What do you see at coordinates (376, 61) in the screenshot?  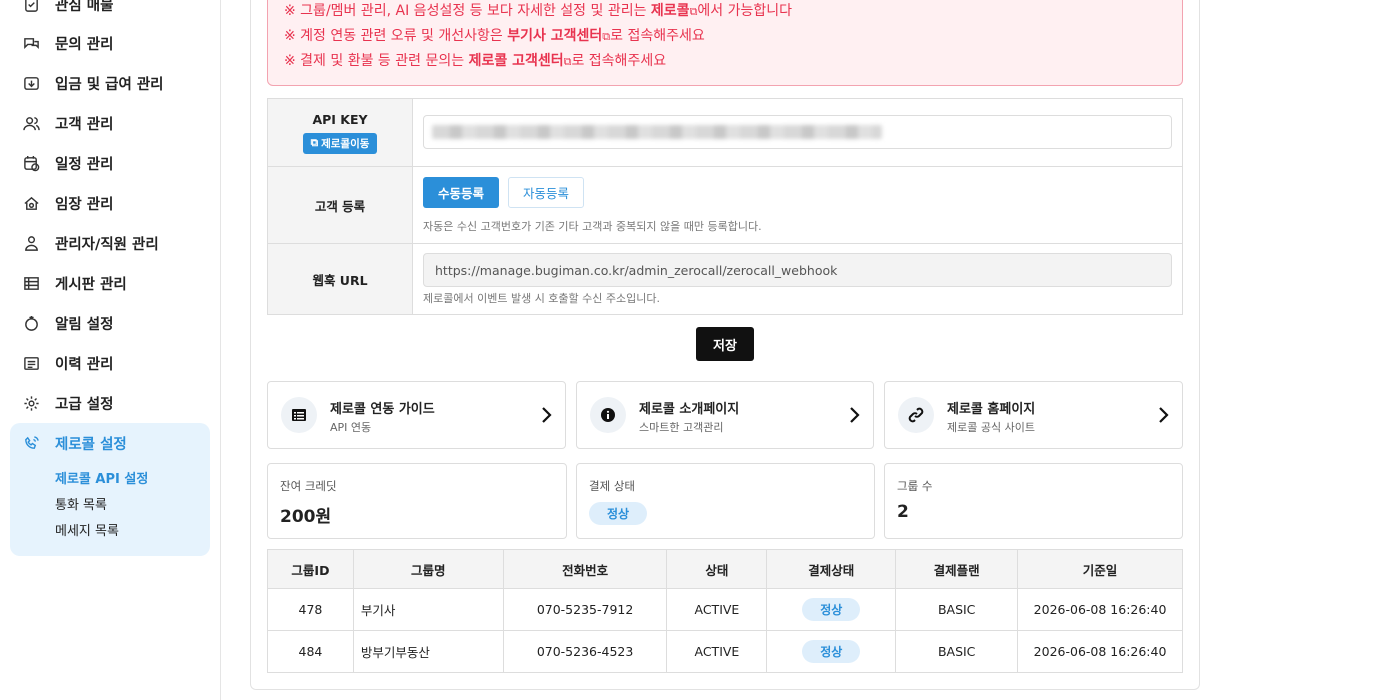 I see `notice-text: ※ 결제 및 환불 등 관련 문의는` at bounding box center [376, 61].